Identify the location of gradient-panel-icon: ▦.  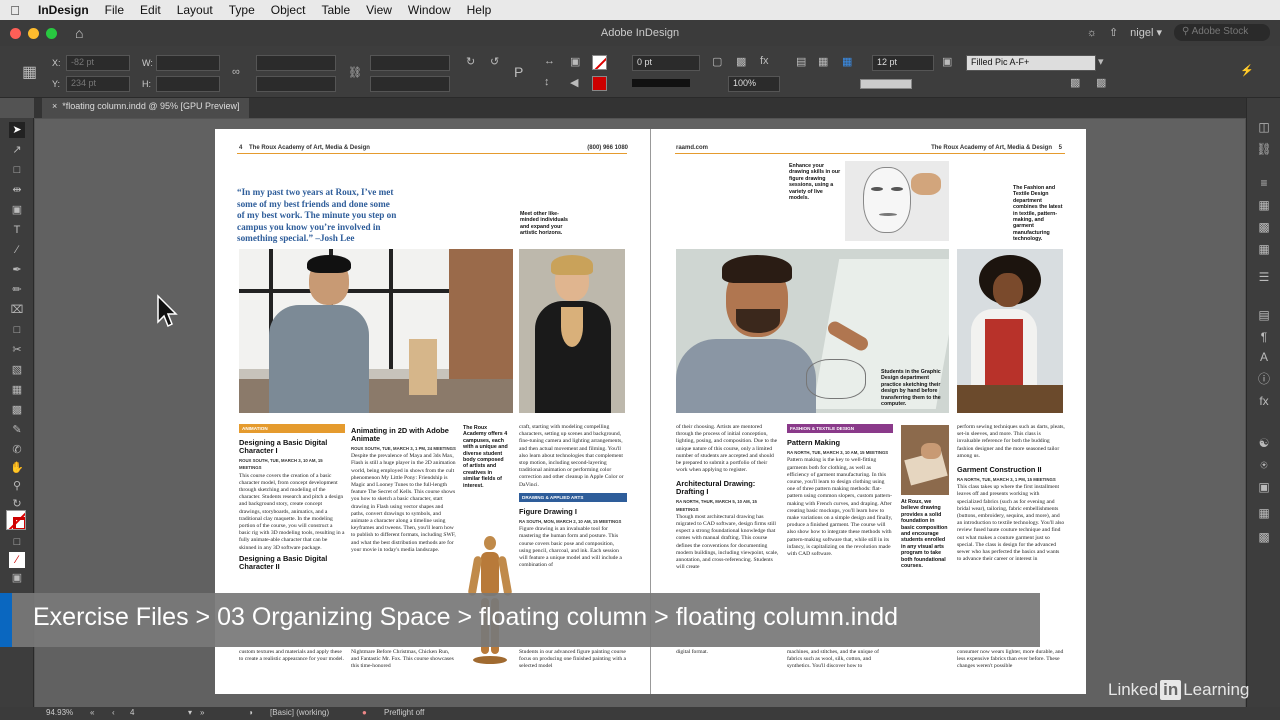
(1264, 249).